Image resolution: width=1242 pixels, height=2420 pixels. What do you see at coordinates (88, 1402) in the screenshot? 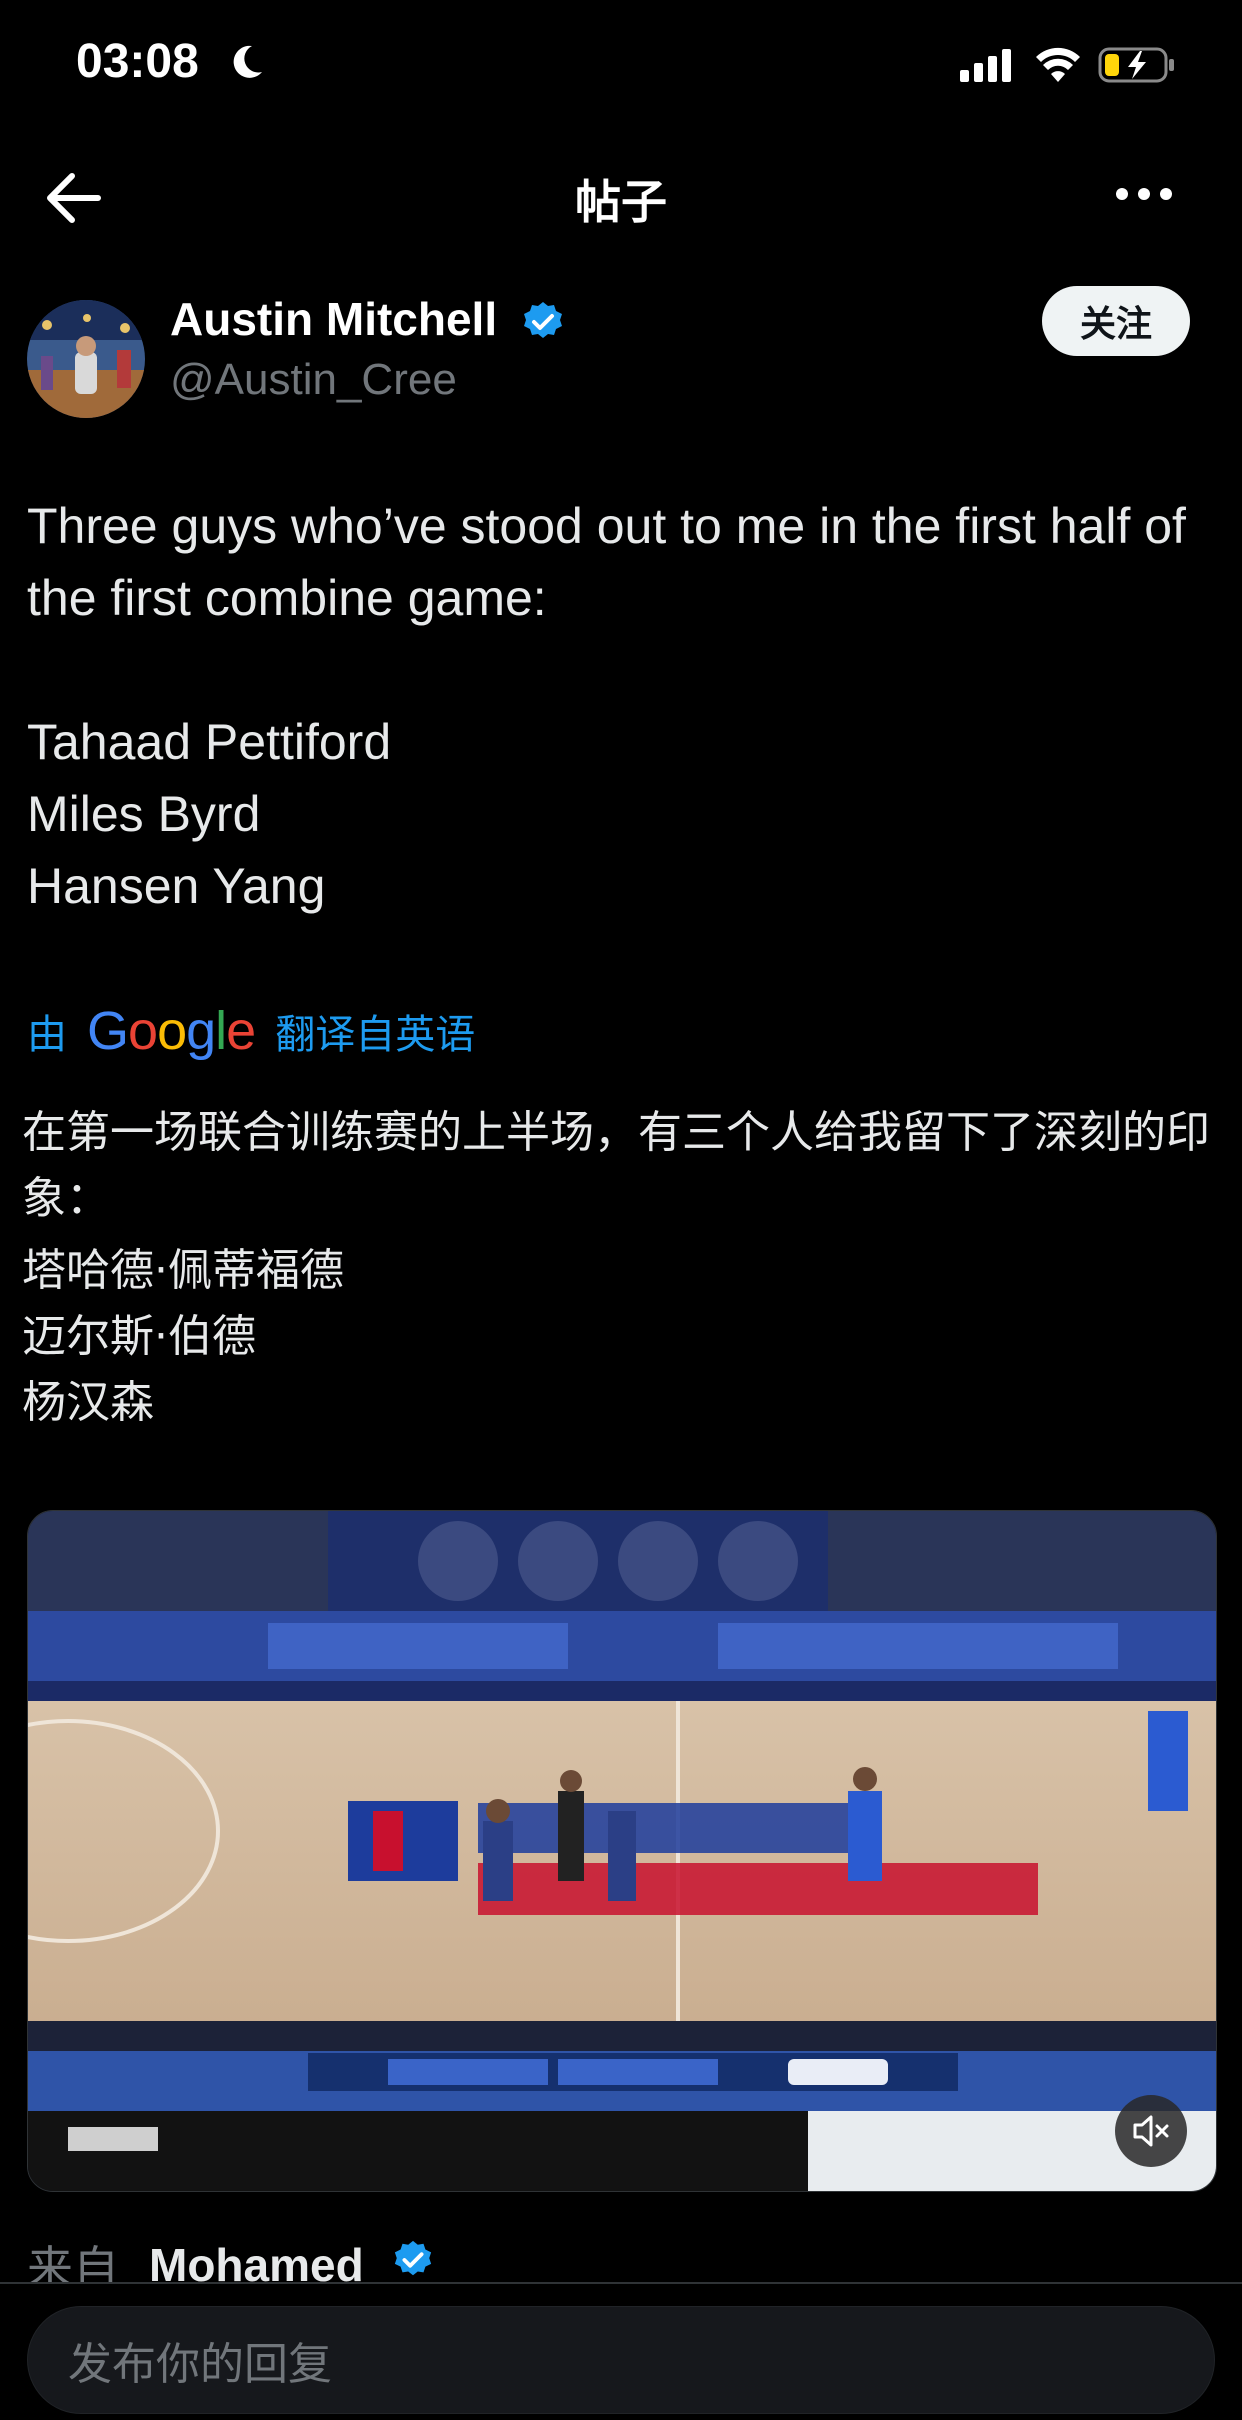
I see `translation-name: 杨汉森` at bounding box center [88, 1402].